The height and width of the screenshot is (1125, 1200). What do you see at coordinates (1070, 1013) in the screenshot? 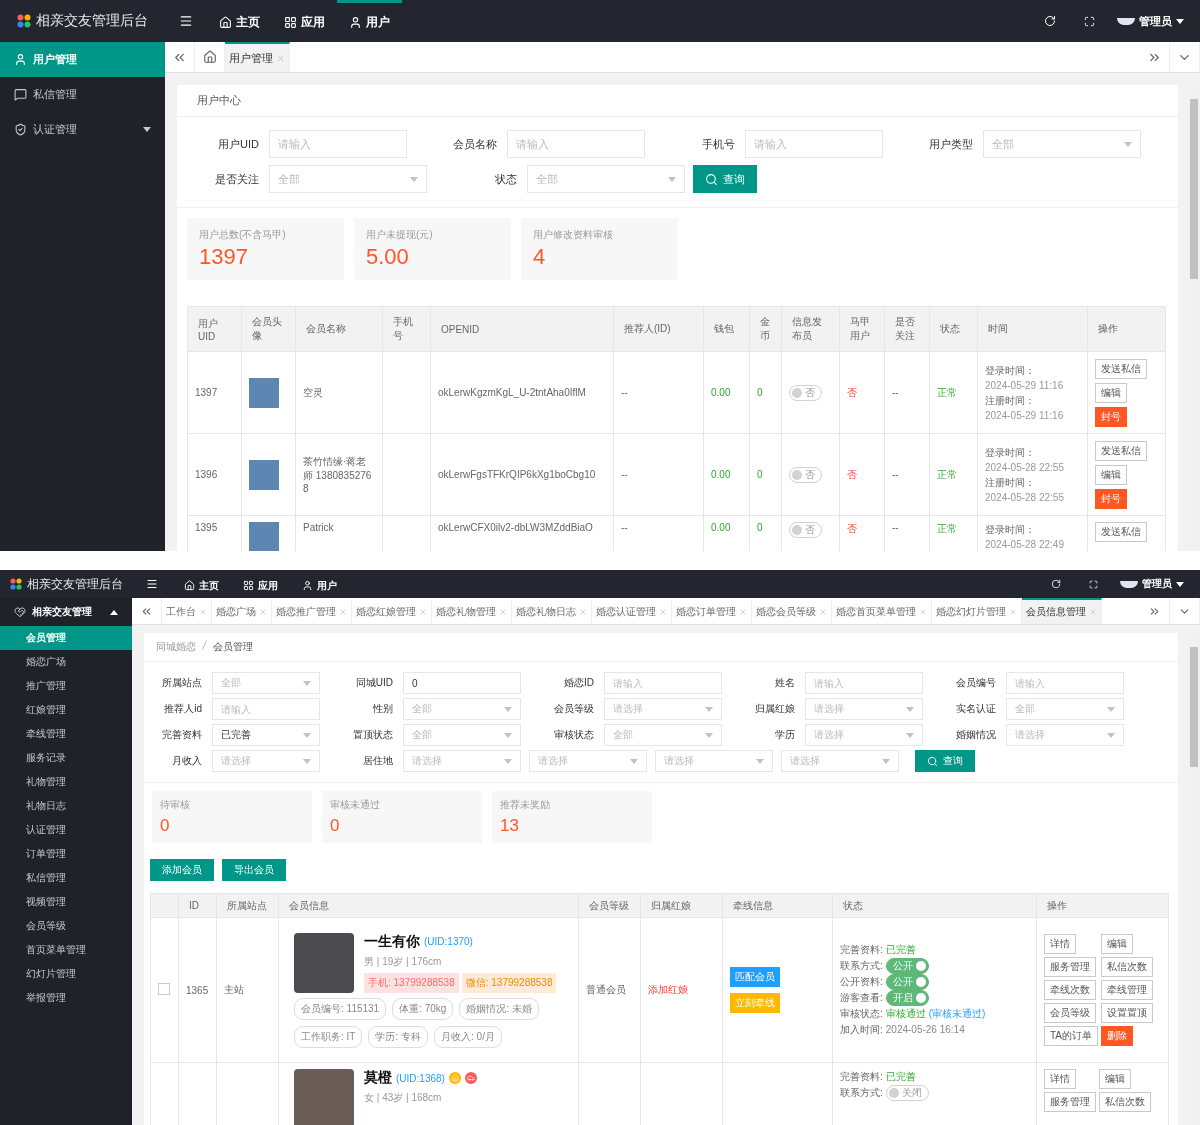
I see `action-button: 会员等级` at bounding box center [1070, 1013].